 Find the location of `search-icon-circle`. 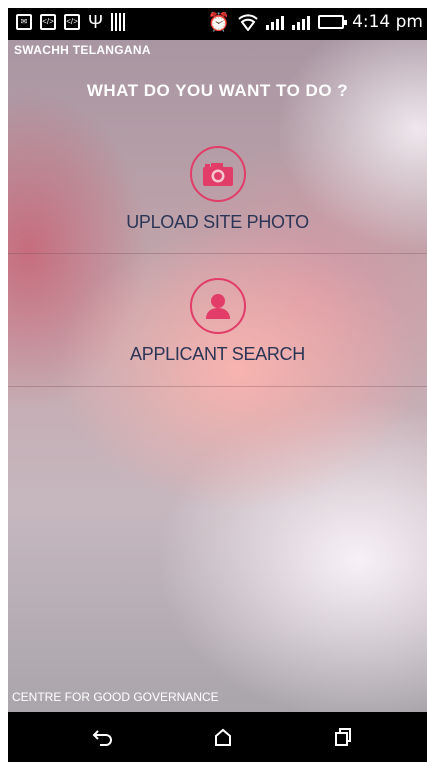

search-icon-circle is located at coordinates (217, 306).